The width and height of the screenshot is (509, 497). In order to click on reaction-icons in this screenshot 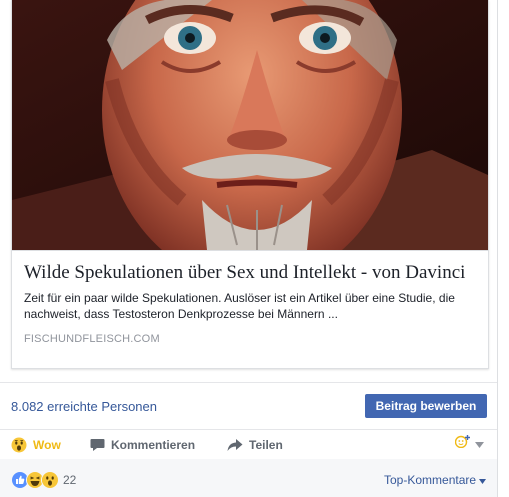, I will do `click(35, 480)`.